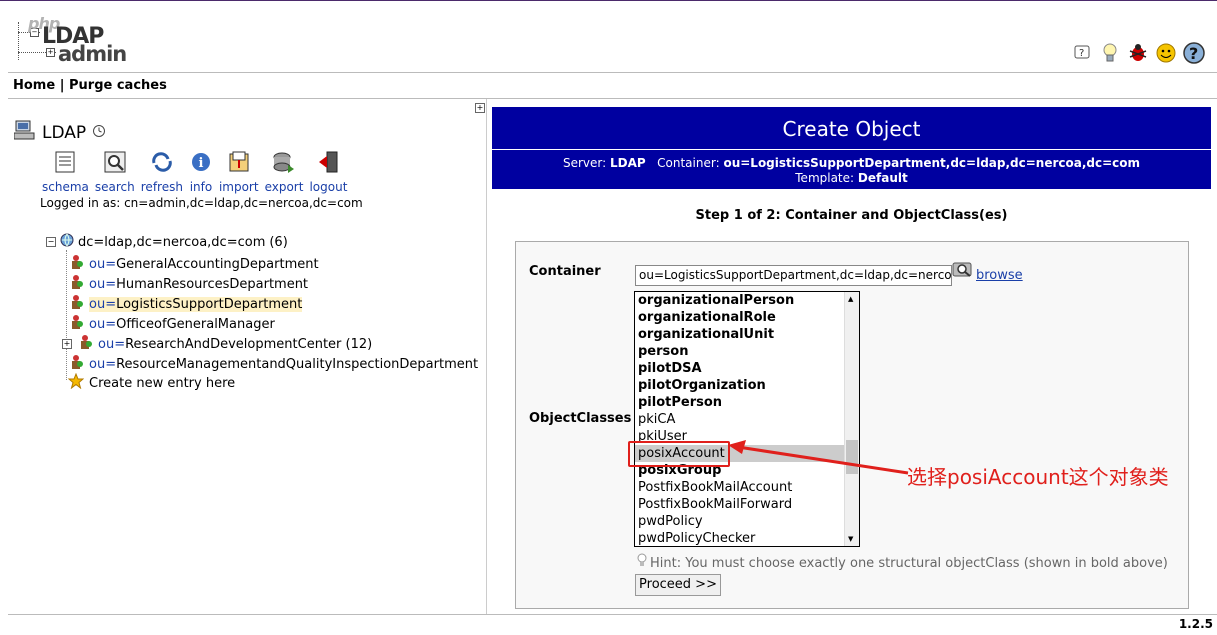 The width and height of the screenshot is (1217, 635). I want to click on create-entry: Create new entry here, so click(151, 382).